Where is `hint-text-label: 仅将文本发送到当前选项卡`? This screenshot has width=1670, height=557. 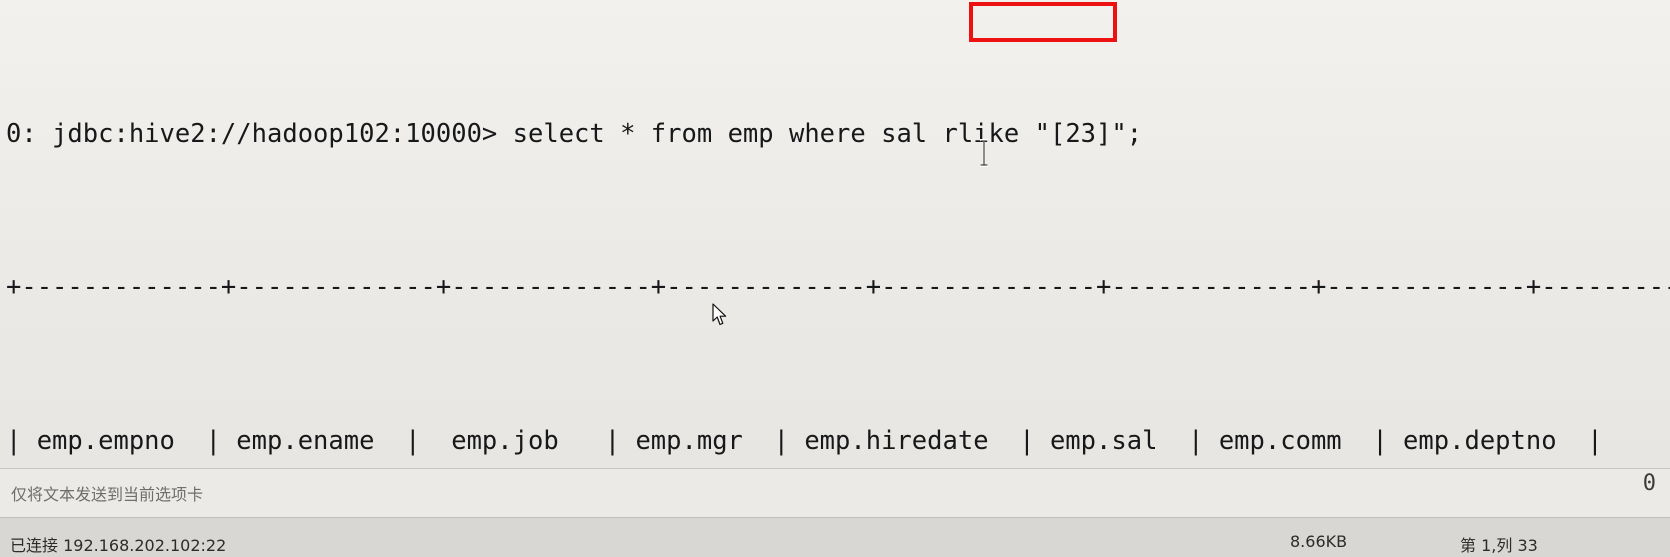
hint-text-label: 仅将文本发送到当前选项卡 is located at coordinates (107, 494).